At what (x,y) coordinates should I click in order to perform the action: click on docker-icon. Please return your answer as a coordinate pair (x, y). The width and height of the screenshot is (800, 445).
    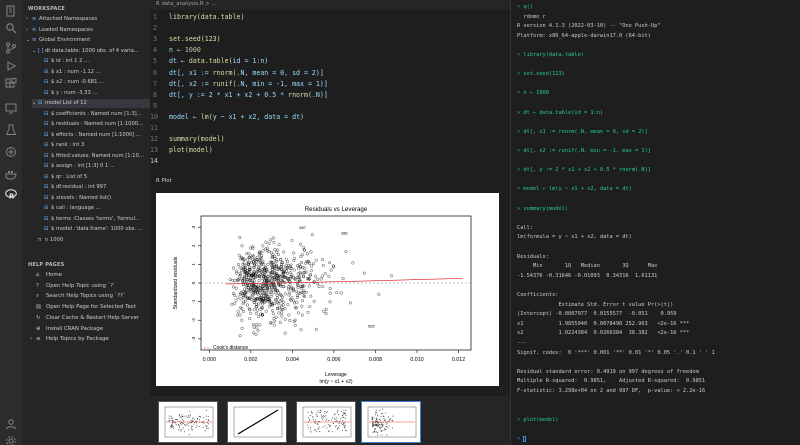
    Looking at the image, I should click on (11, 174).